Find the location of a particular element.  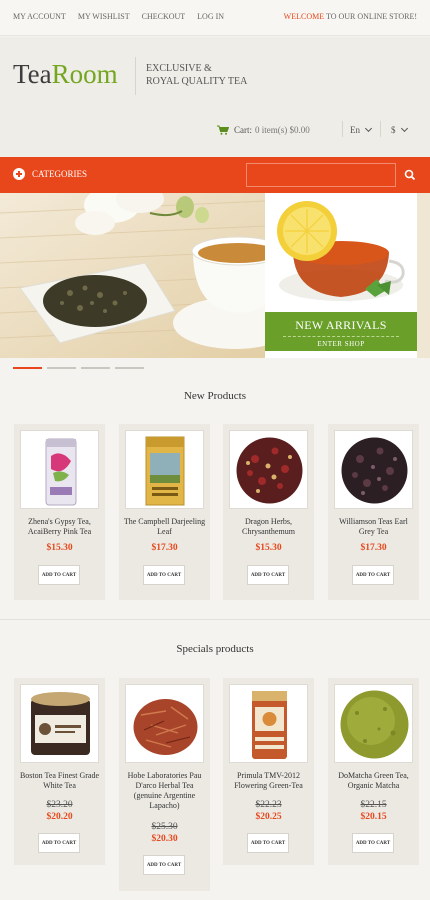

tea-canister-image is located at coordinates (269, 725).